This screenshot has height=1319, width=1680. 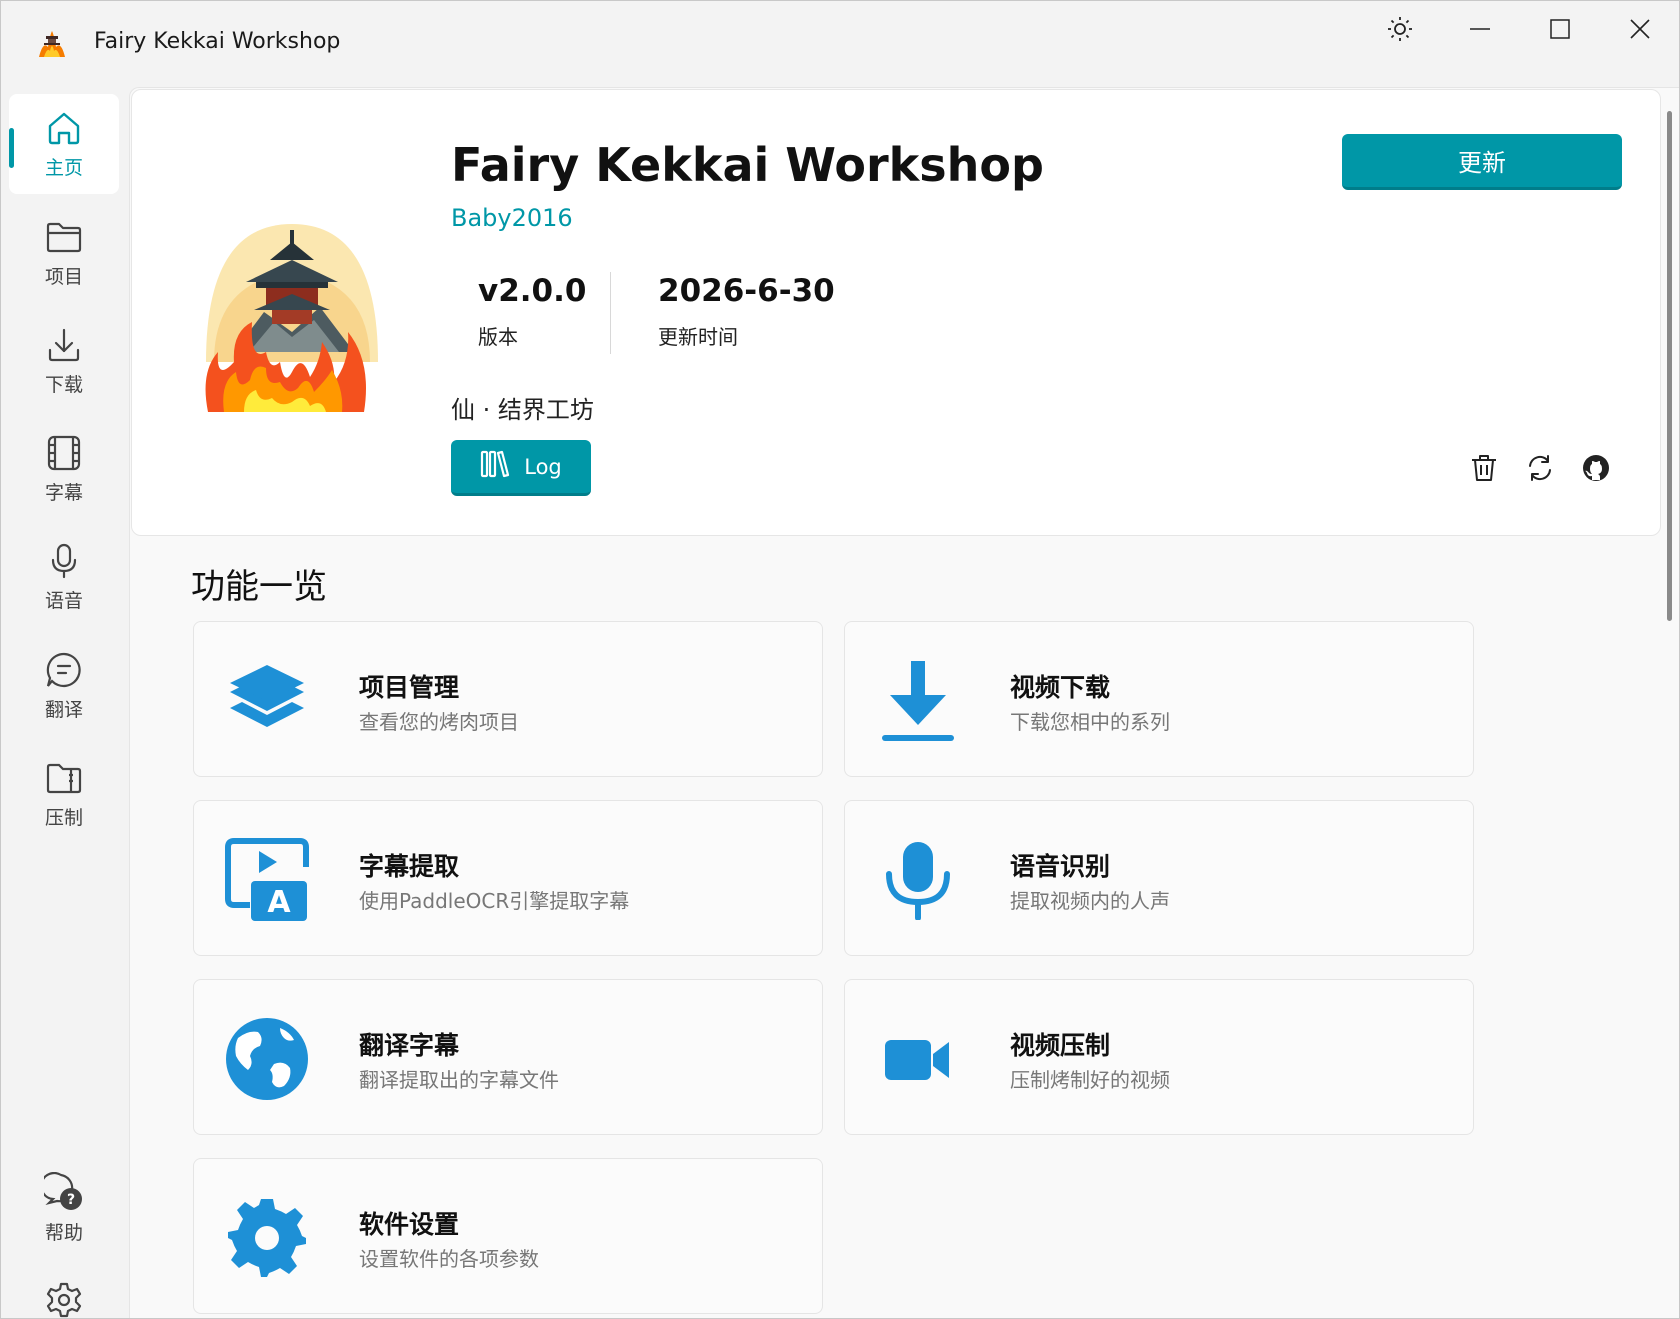 I want to click on refresh-icon, so click(x=1540, y=470).